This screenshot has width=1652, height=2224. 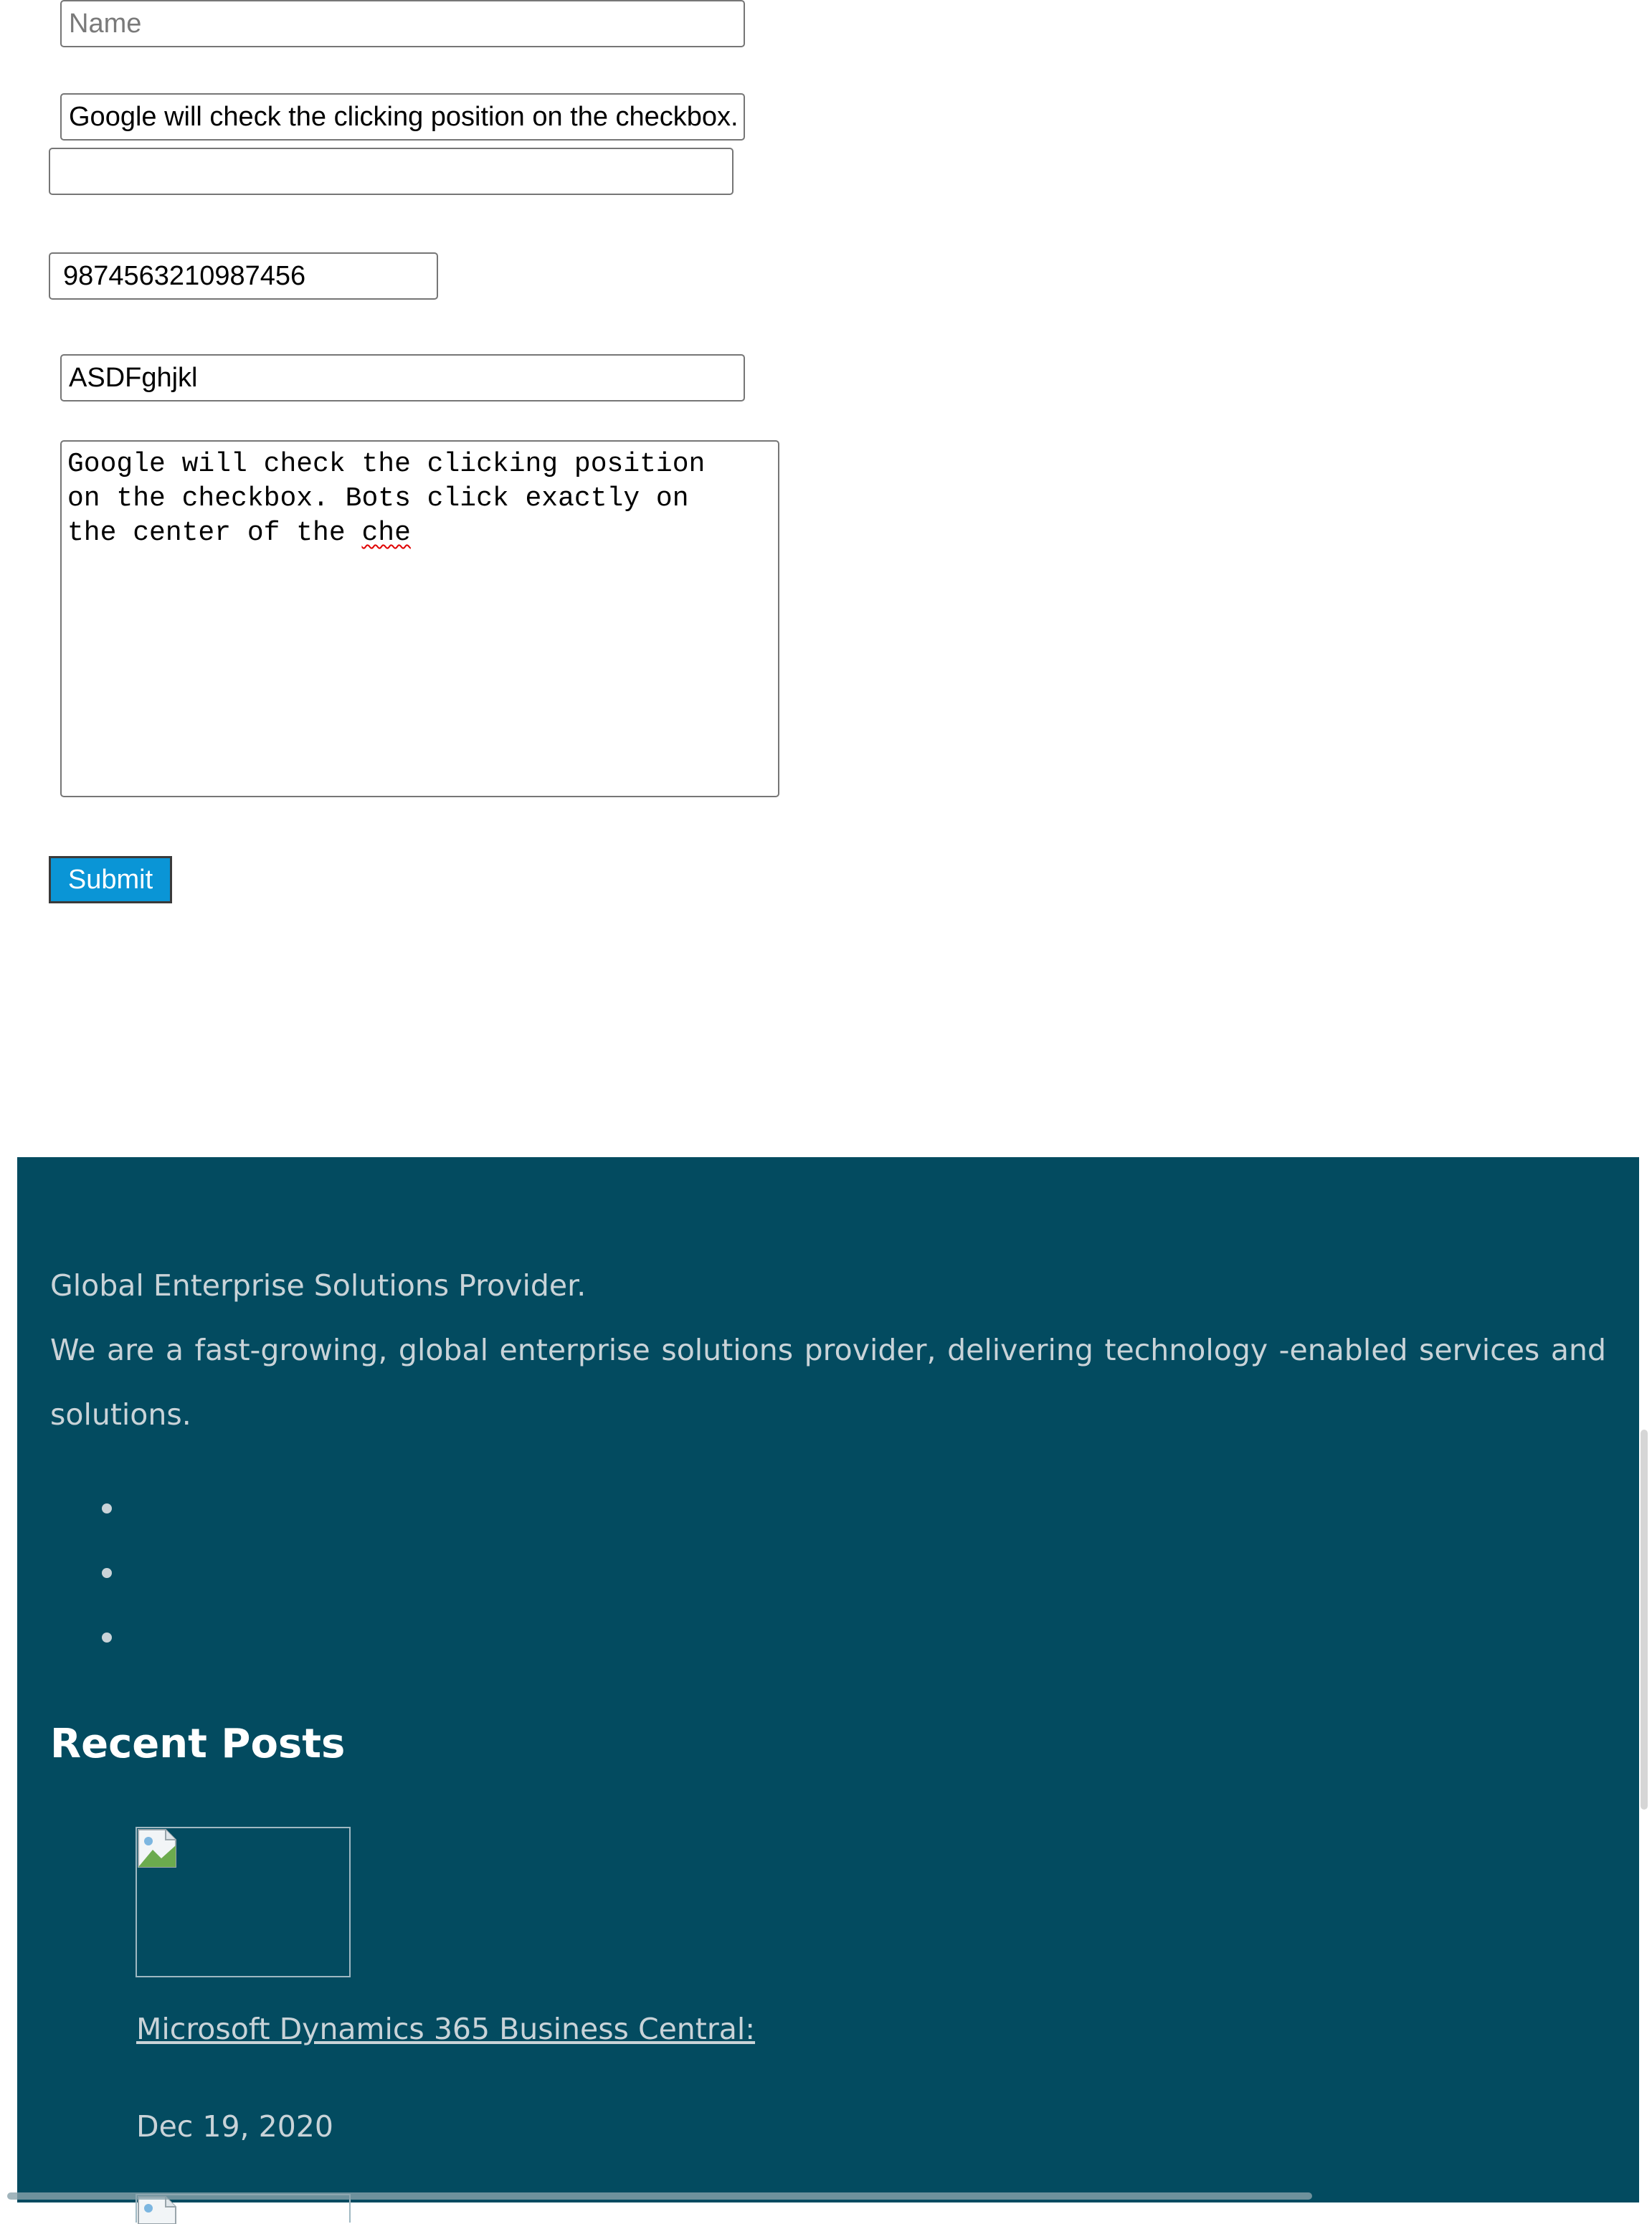 I want to click on post-thumbnail, so click(x=243, y=1902).